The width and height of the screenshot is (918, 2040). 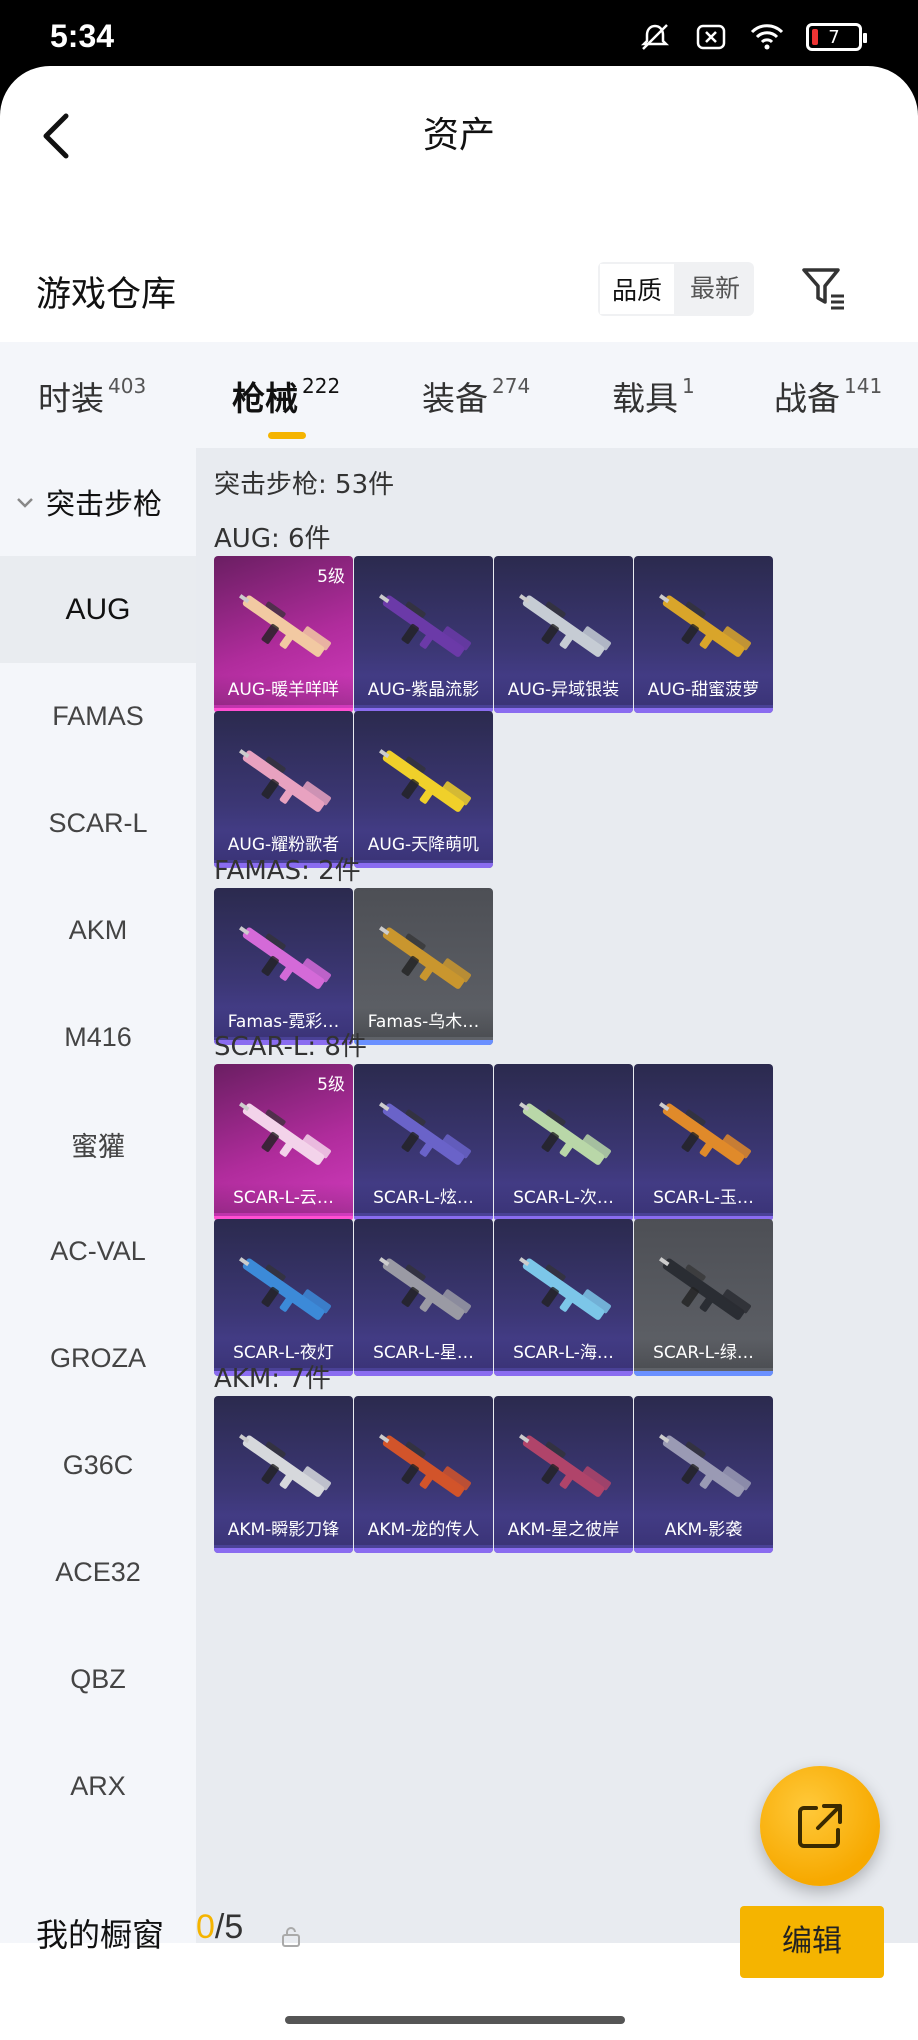 What do you see at coordinates (98, 1358) in the screenshot?
I see `sidebar-item-groza: GROZA` at bounding box center [98, 1358].